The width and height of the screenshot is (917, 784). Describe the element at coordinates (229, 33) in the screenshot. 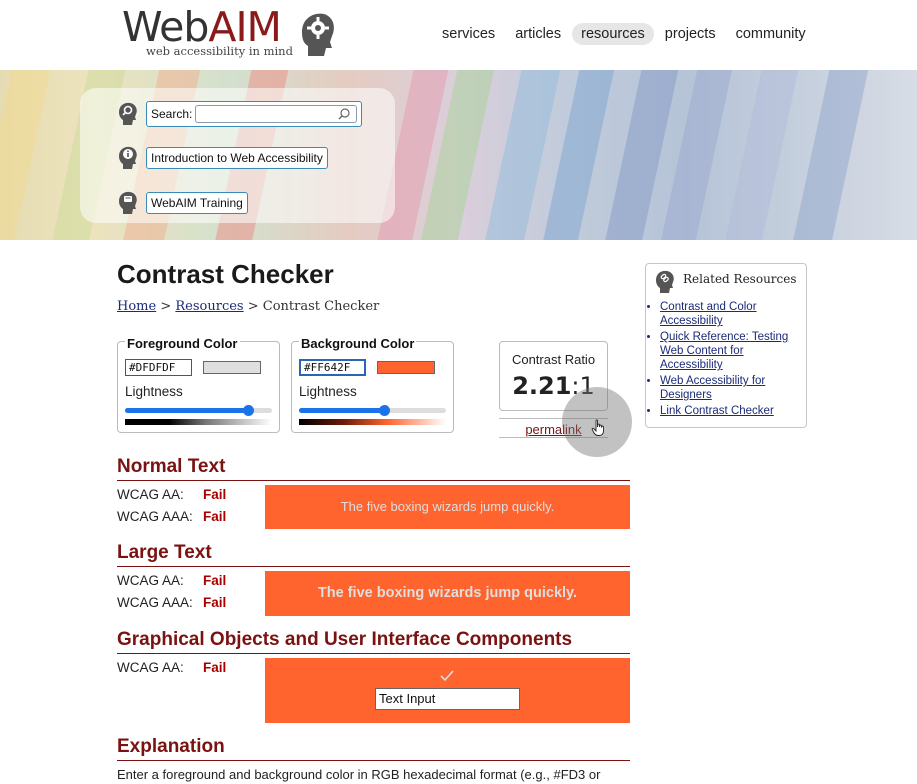

I see `webaim-logo: WebAIM web accessibility in mind` at that location.